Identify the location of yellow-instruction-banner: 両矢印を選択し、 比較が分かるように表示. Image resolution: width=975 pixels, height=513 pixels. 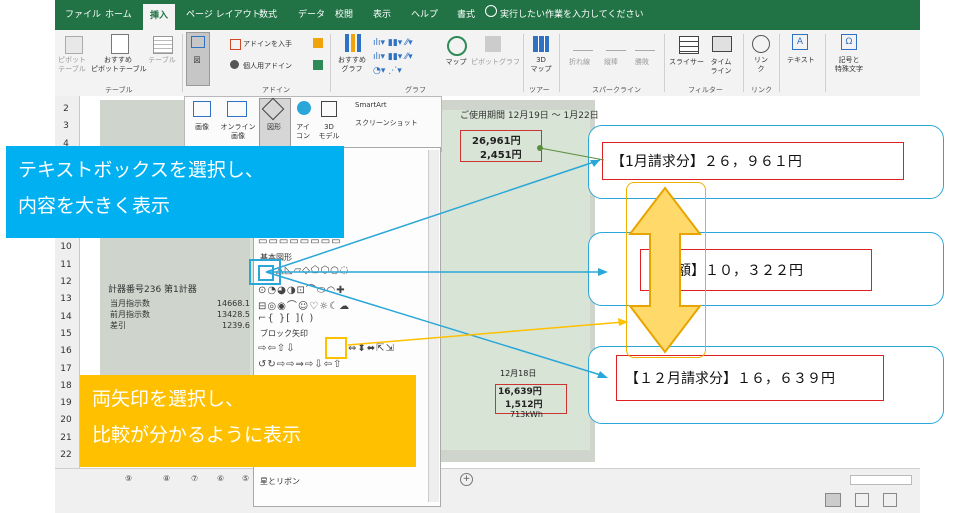
(248, 421).